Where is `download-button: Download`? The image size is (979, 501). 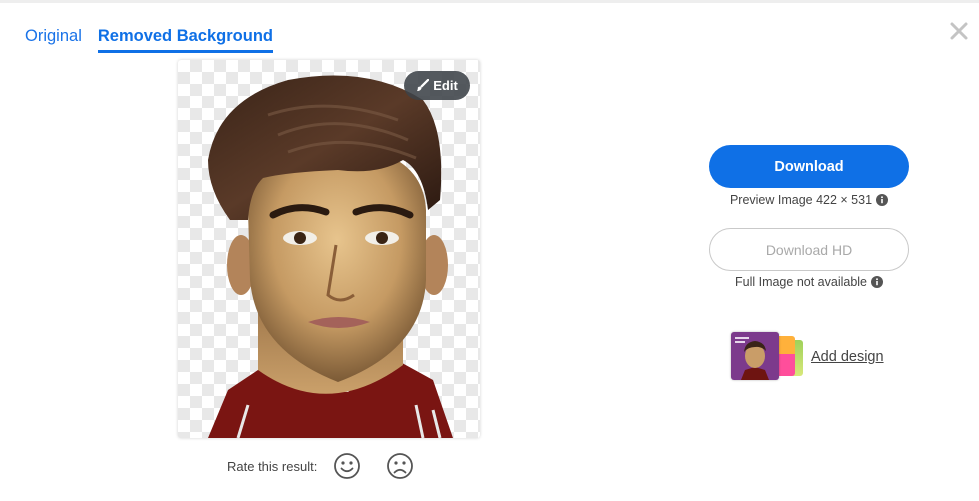 download-button: Download is located at coordinates (809, 166).